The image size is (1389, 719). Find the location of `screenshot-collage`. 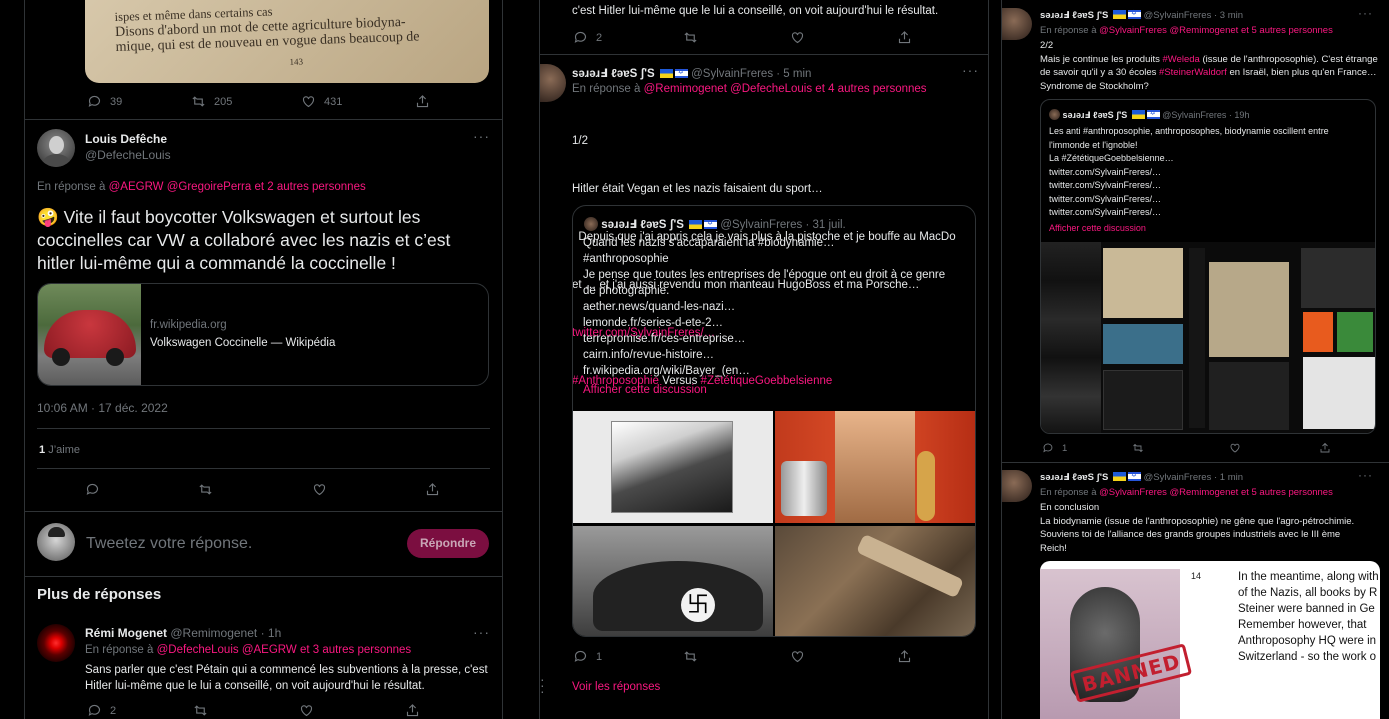

screenshot-collage is located at coordinates (1208, 337).